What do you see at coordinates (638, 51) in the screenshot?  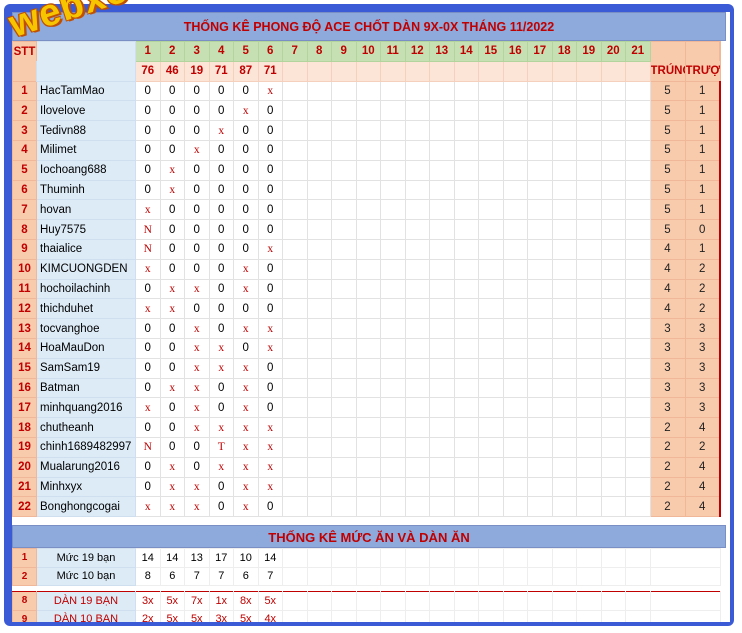 I see `header-day-21: 21` at bounding box center [638, 51].